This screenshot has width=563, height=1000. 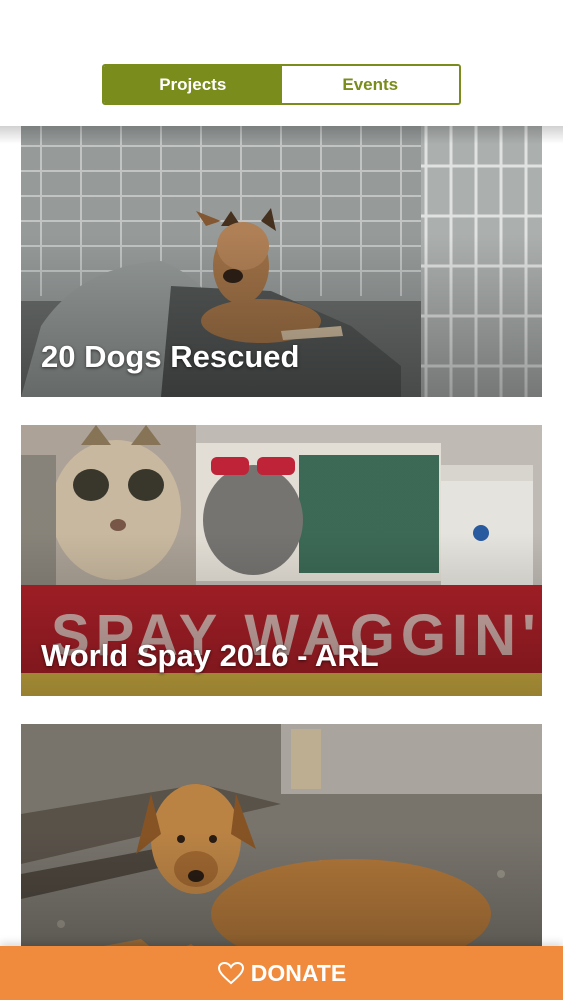 I want to click on project-title: 20 Dogs Rescued, so click(x=170, y=356).